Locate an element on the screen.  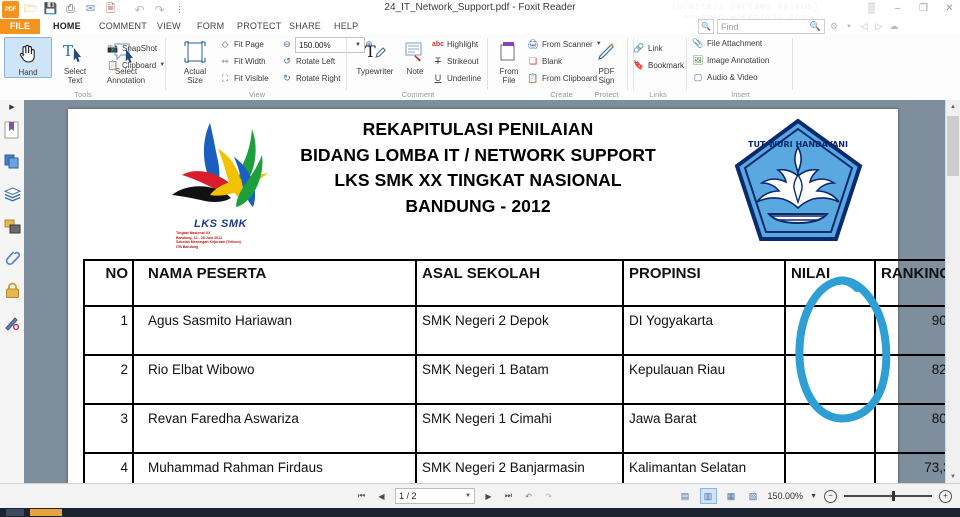
fit-visible-button: ⛶ Fit Visible is located at coordinates (244, 78).